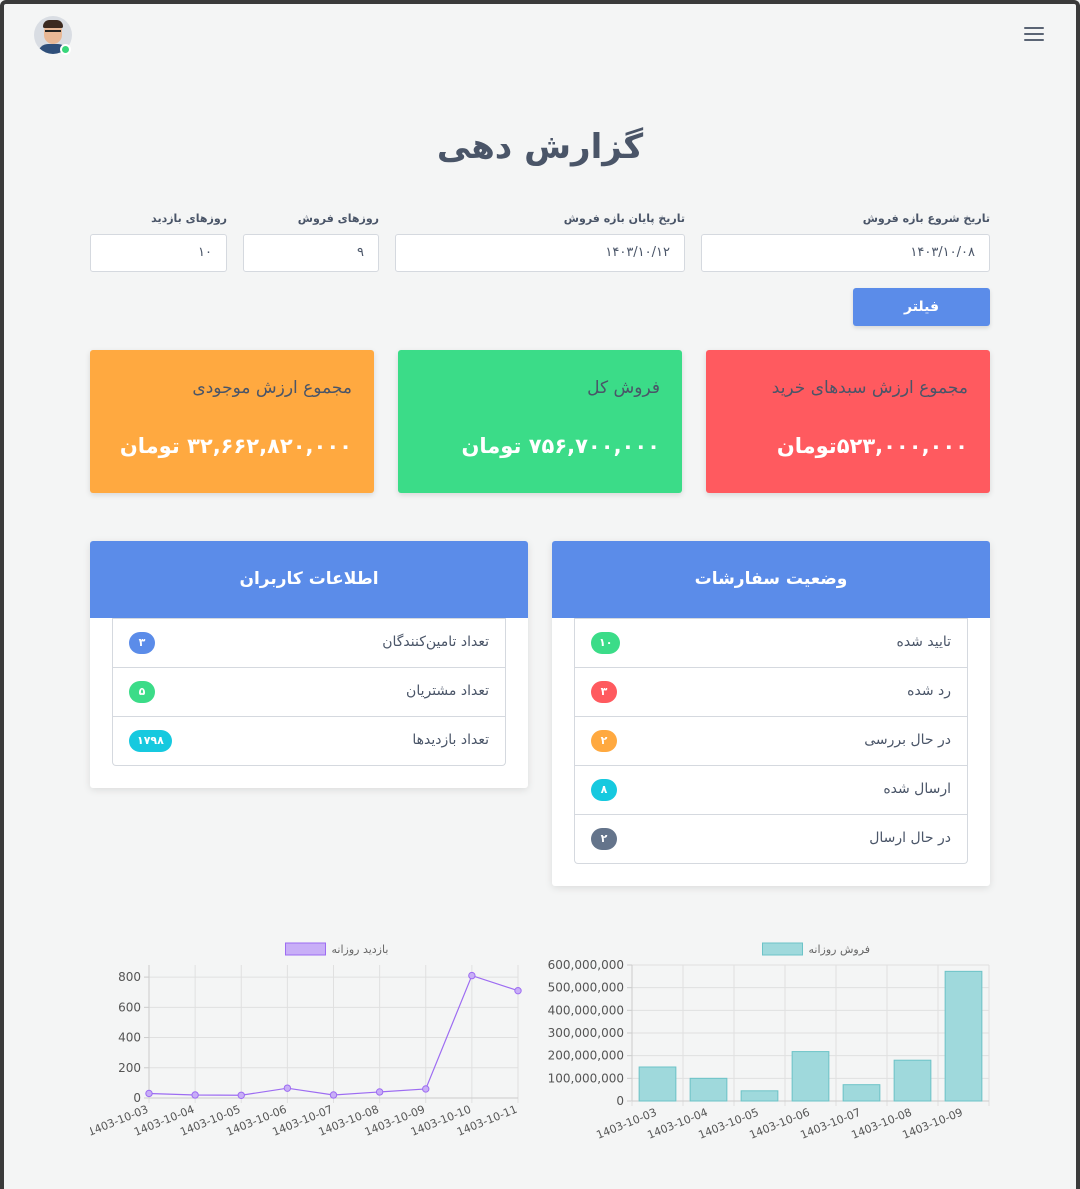  Describe the element at coordinates (540, 147) in the screenshot. I see `page-title: گزارش دهی` at that location.